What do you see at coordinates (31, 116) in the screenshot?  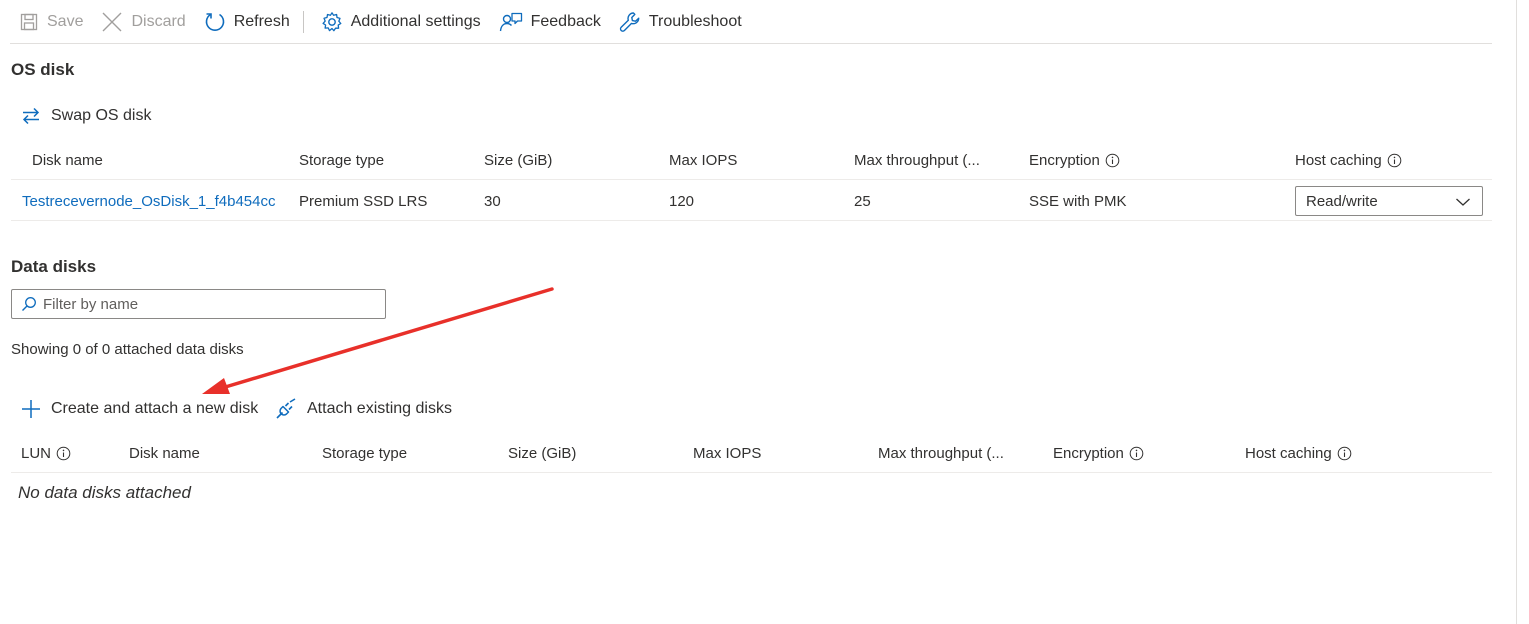 I see `swap-icon` at bounding box center [31, 116].